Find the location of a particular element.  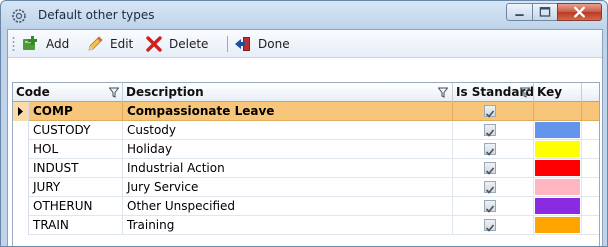

close-icon is located at coordinates (579, 12).